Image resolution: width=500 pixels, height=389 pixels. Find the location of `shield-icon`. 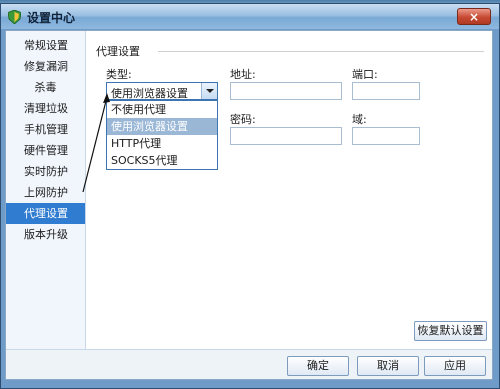

shield-icon is located at coordinates (14, 17).